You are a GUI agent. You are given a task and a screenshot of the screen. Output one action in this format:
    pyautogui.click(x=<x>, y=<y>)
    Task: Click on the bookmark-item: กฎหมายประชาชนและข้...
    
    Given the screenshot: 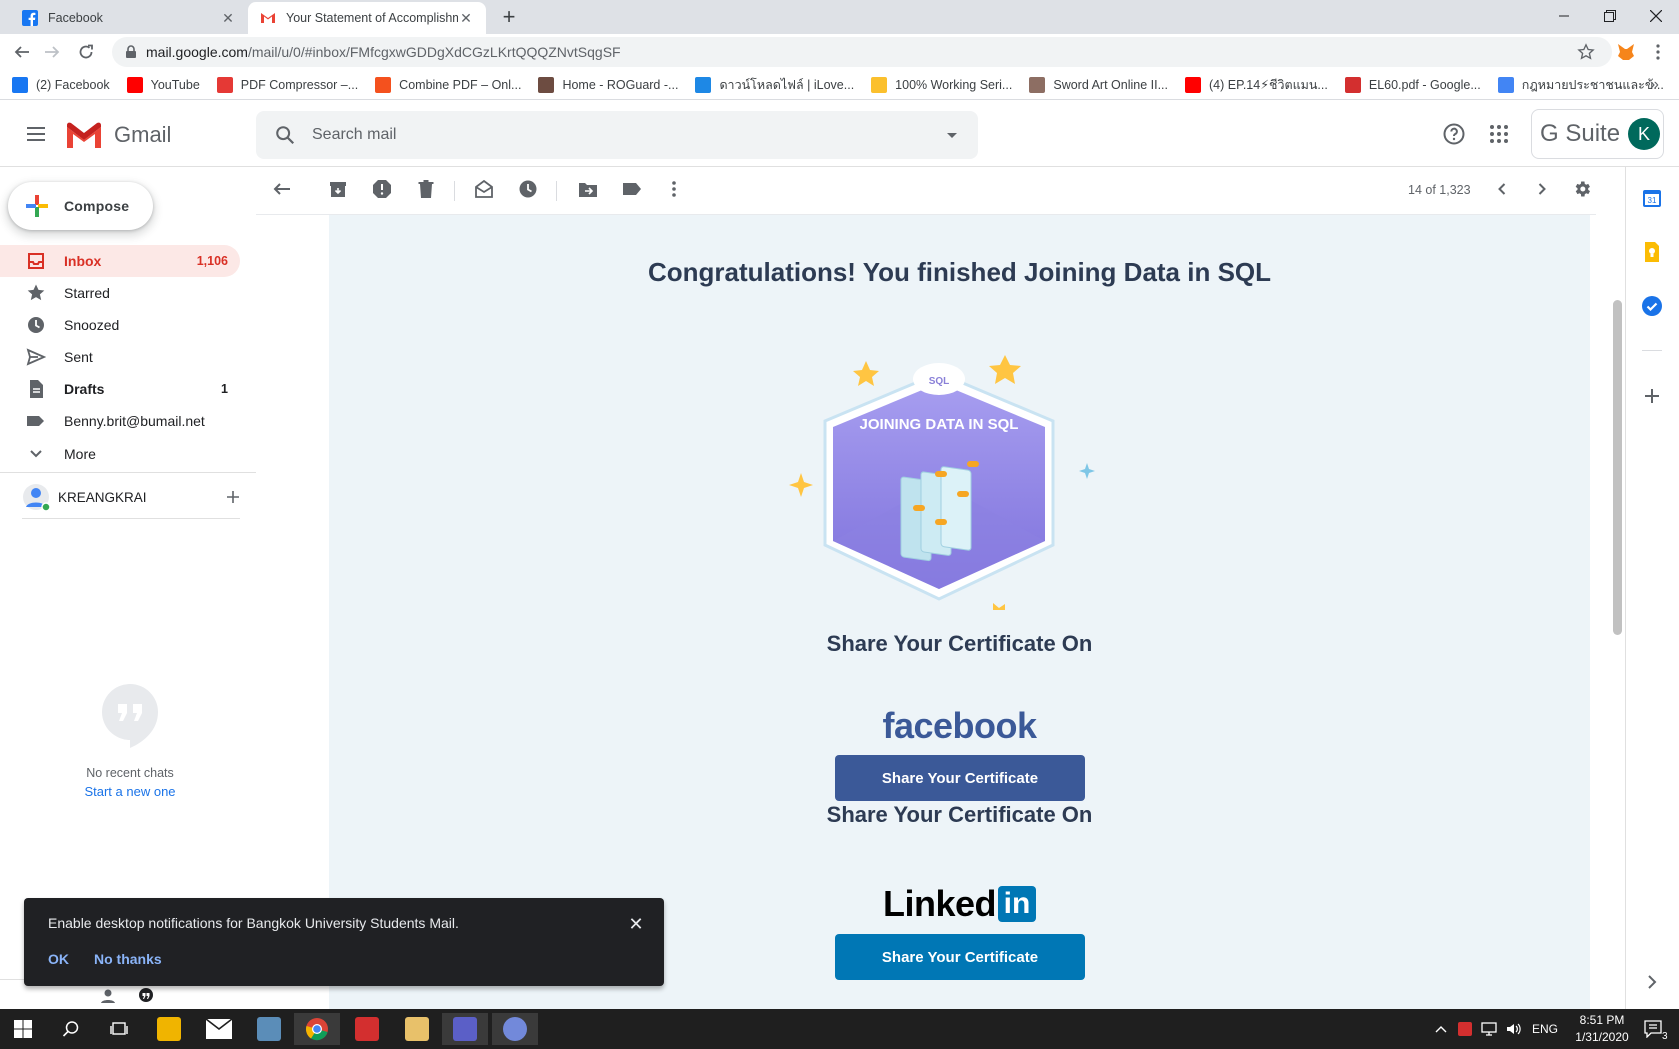 What is the action you would take?
    pyautogui.click(x=1580, y=85)
    